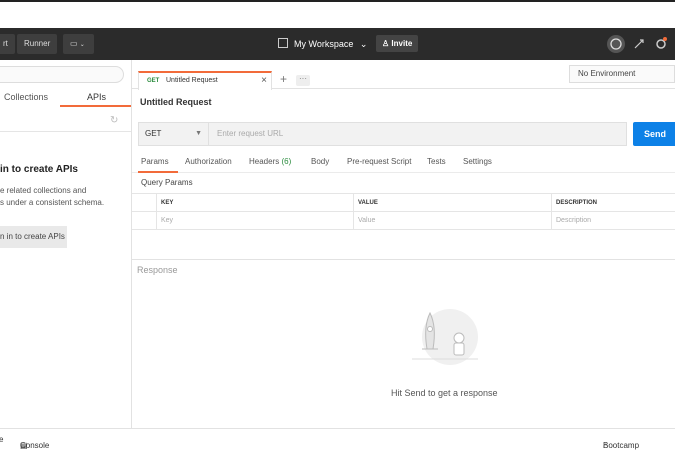 This screenshot has width=675, height=450. Describe the element at coordinates (386, 43) in the screenshot. I see `add-user-icon: ♙` at that location.